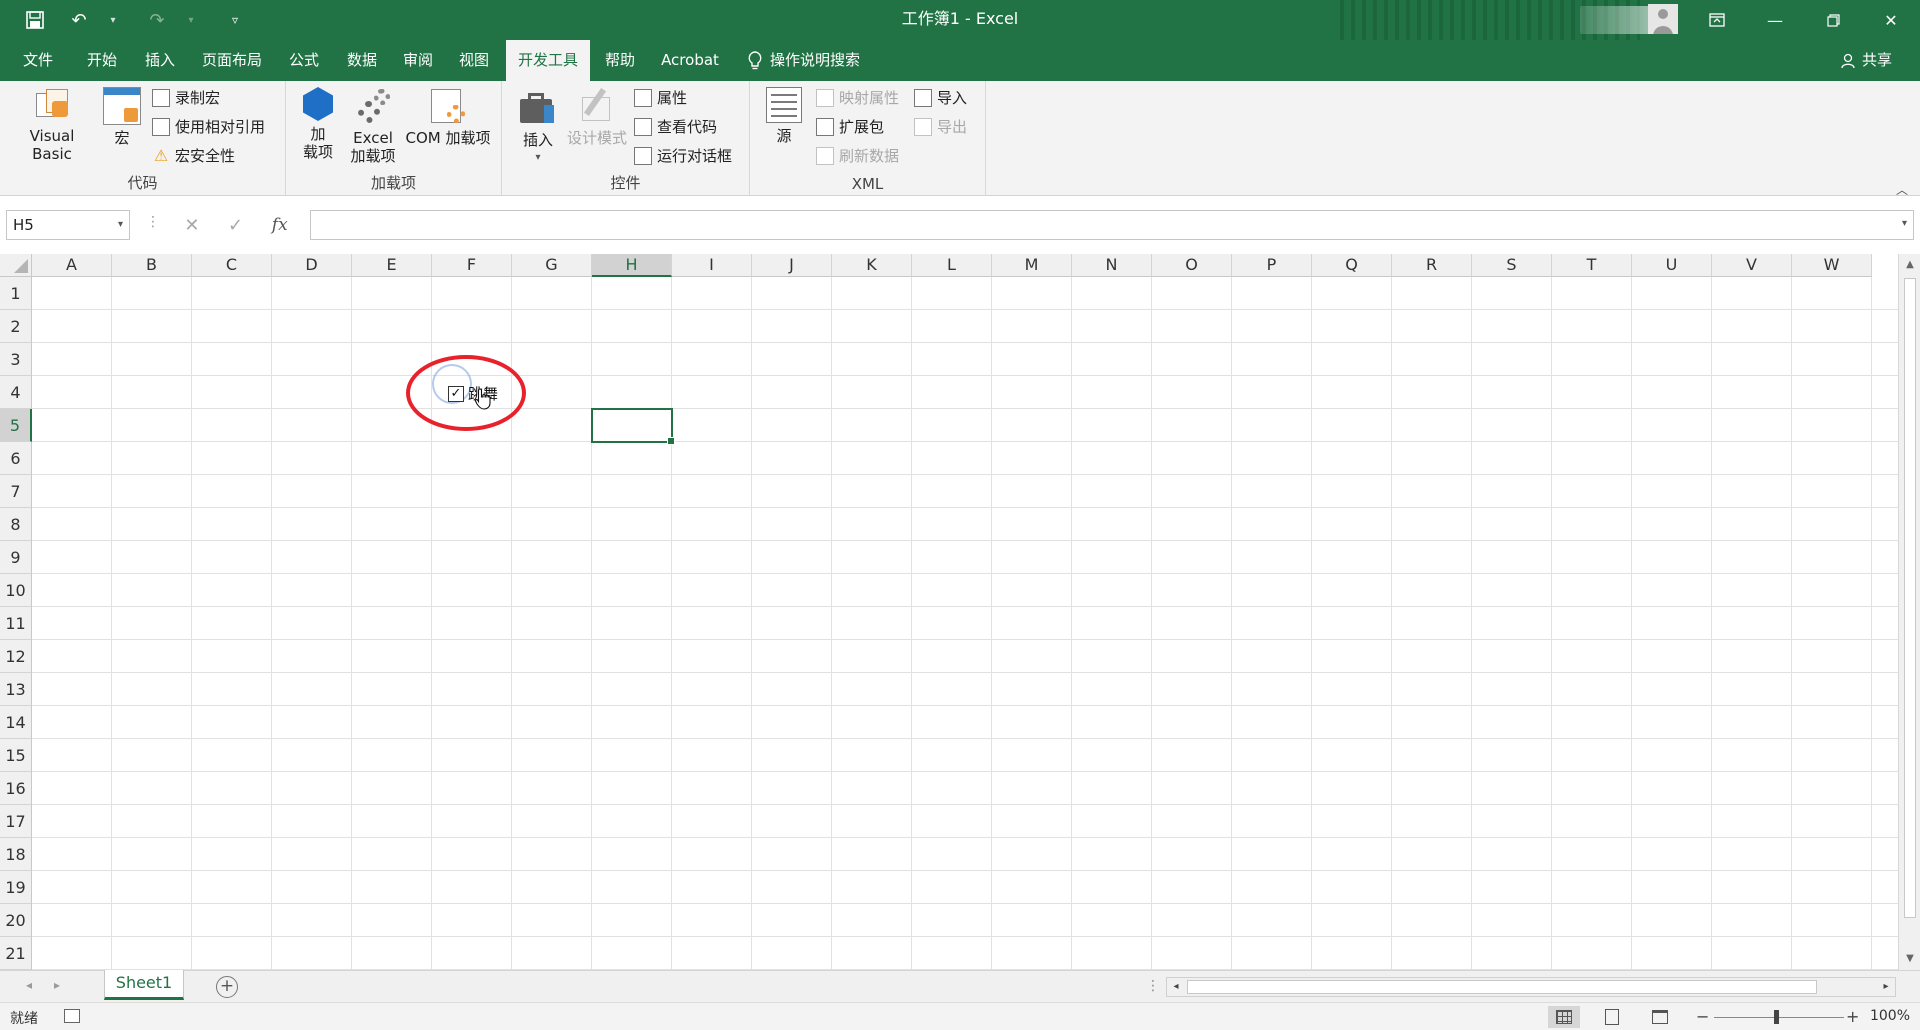  I want to click on row-header-13: 13, so click(16, 689).